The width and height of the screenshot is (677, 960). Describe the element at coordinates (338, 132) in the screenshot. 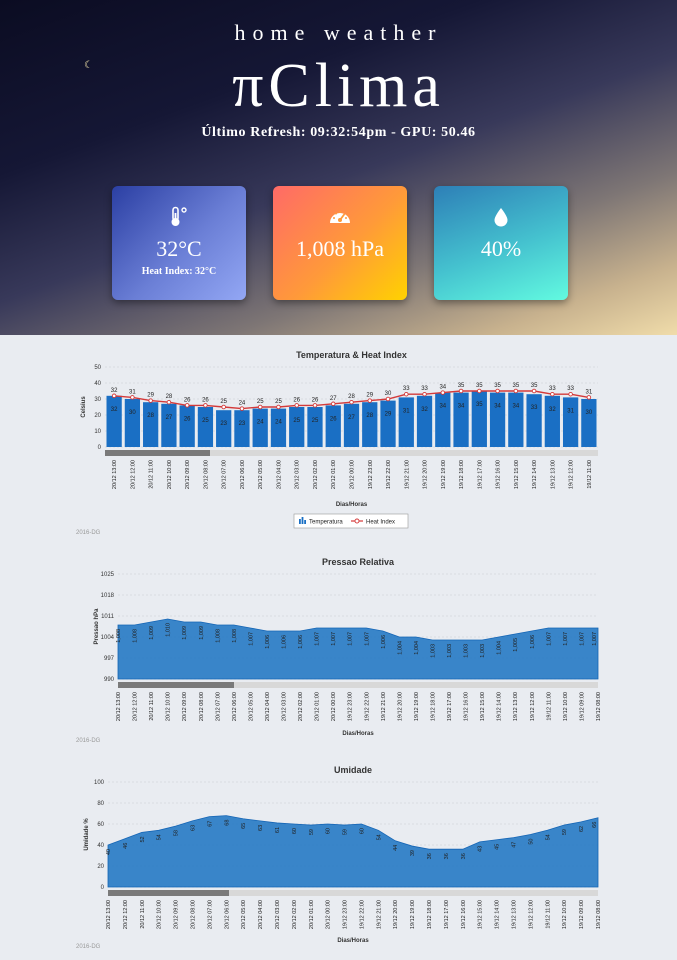

I see `refresh-status: Último Refresh: 09:32:54pm - GPU: 50.46` at that location.